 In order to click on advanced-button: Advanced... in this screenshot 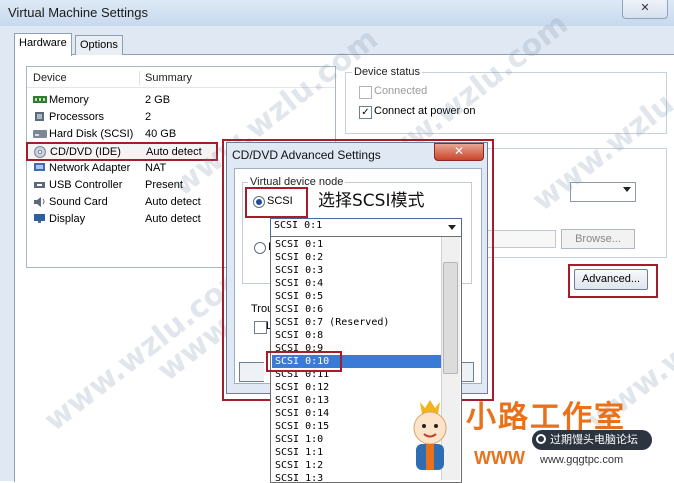, I will do `click(611, 279)`.